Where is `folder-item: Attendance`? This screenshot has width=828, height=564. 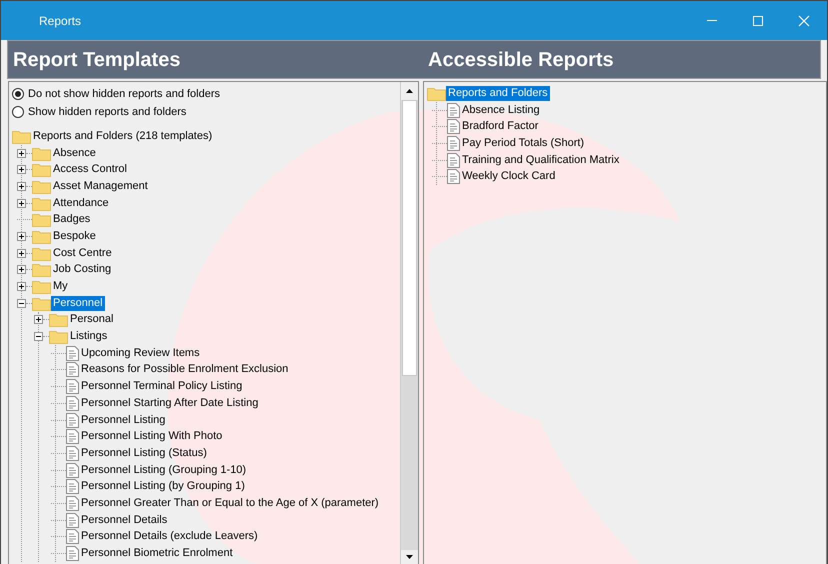 folder-item: Attendance is located at coordinates (81, 203).